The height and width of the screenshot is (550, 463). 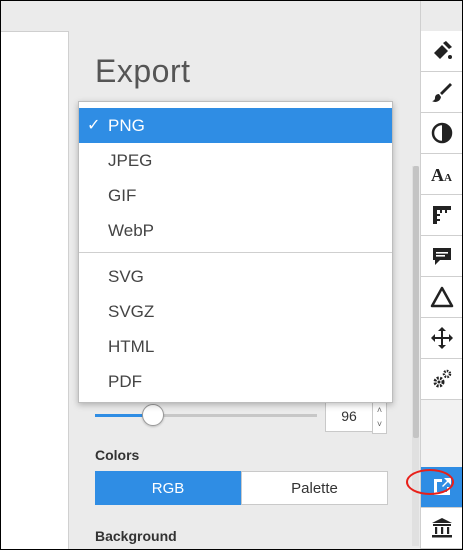 What do you see at coordinates (117, 455) in the screenshot?
I see `colors-label: Colors` at bounding box center [117, 455].